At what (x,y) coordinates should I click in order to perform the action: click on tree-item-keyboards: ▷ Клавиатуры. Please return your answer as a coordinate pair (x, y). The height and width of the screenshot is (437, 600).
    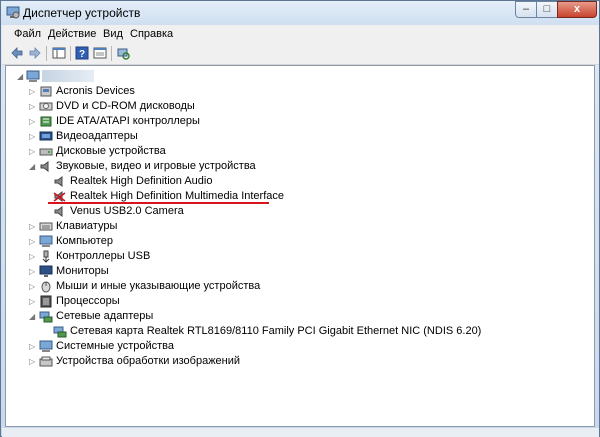
    Looking at the image, I should click on (296, 226).